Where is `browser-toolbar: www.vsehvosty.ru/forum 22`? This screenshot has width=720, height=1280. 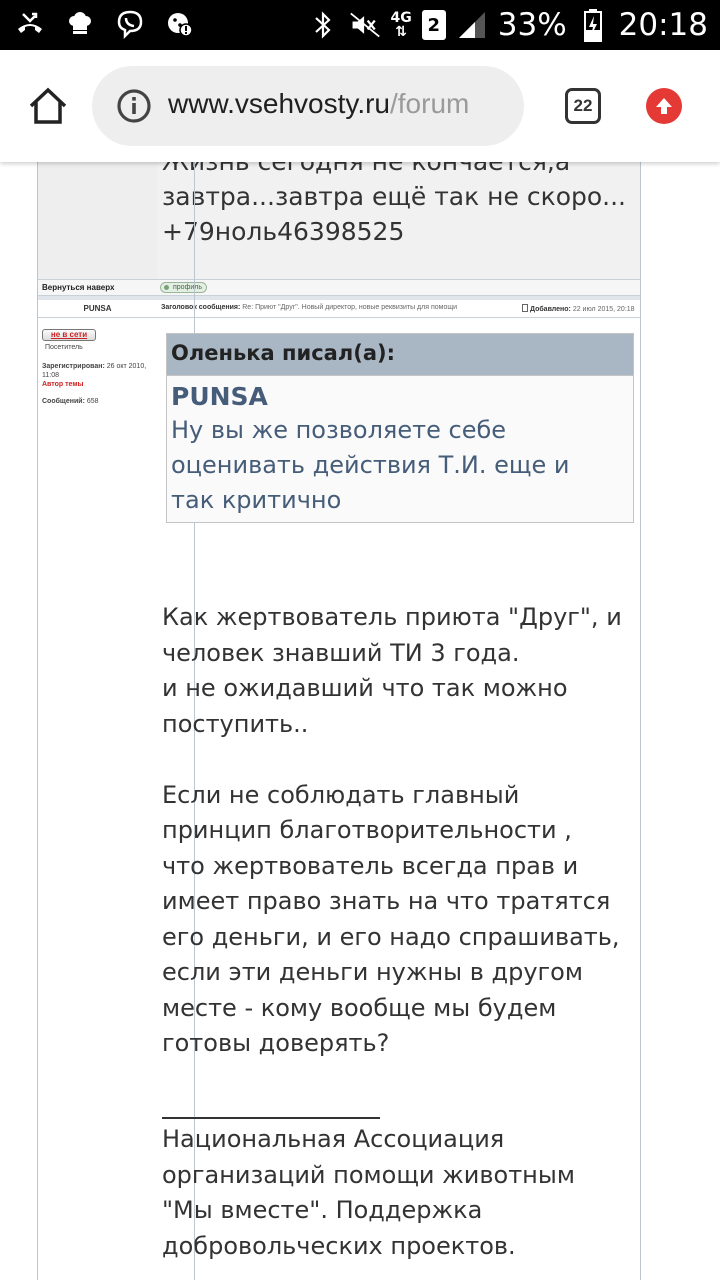
browser-toolbar: www.vsehvosty.ru/forum 22 is located at coordinates (360, 106).